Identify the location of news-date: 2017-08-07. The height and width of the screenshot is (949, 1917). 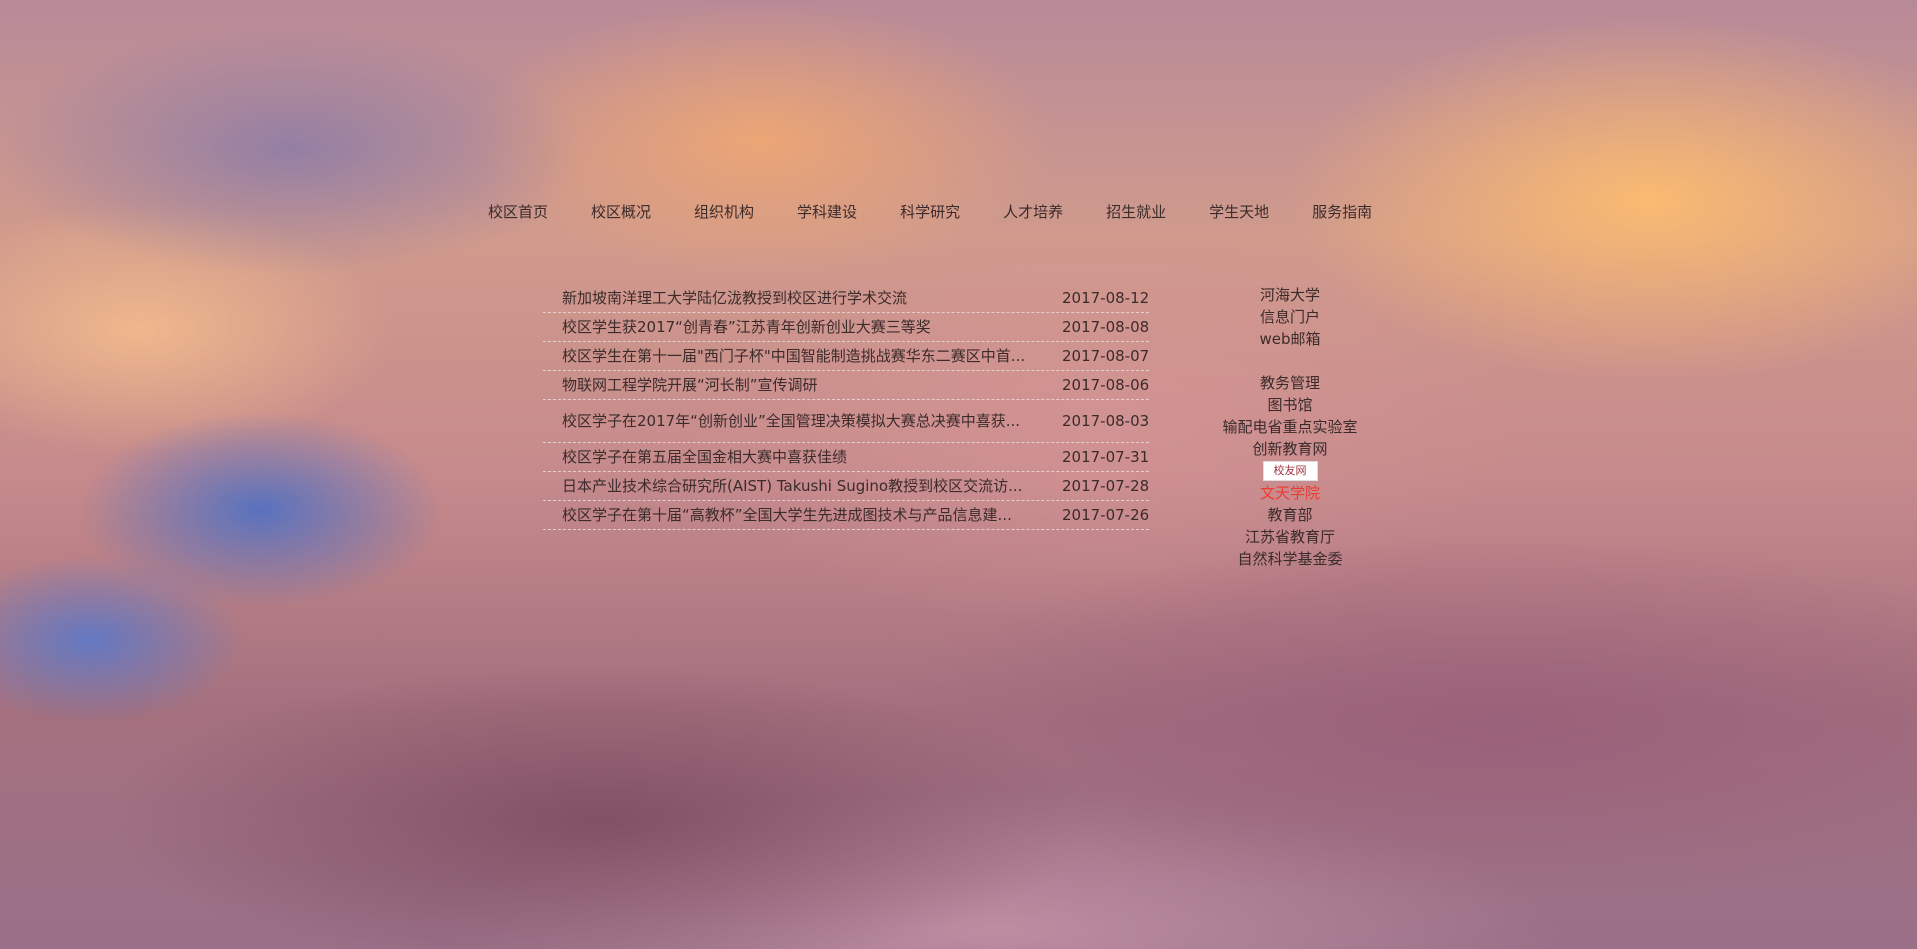
(1106, 356).